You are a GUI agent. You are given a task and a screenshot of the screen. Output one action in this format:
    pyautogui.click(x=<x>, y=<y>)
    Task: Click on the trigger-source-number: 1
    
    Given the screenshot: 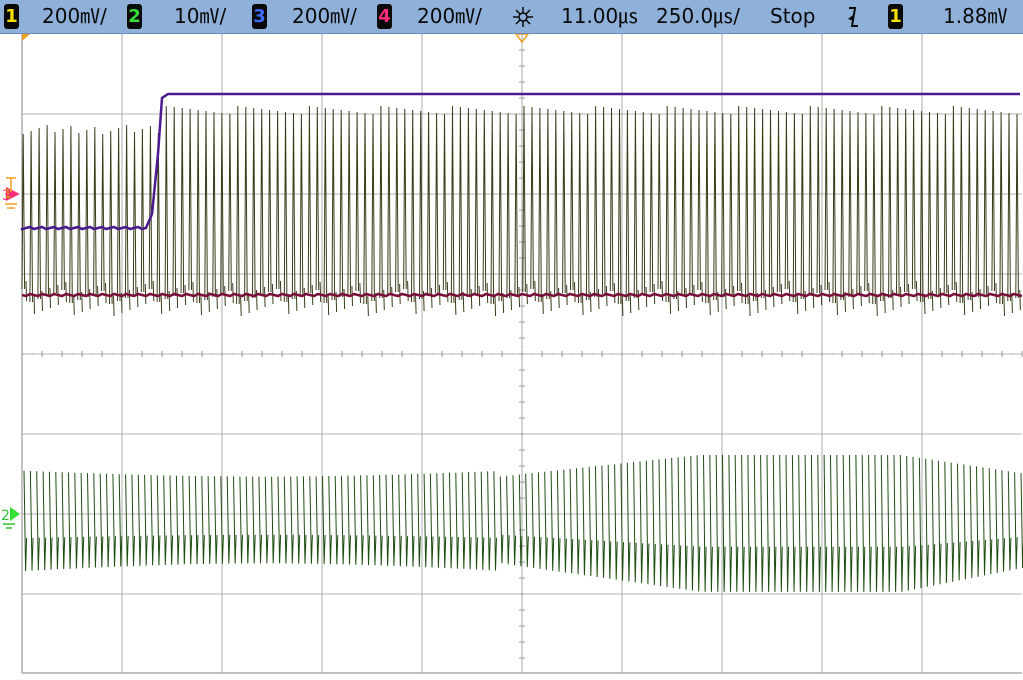 What is the action you would take?
    pyautogui.click(x=895, y=16)
    